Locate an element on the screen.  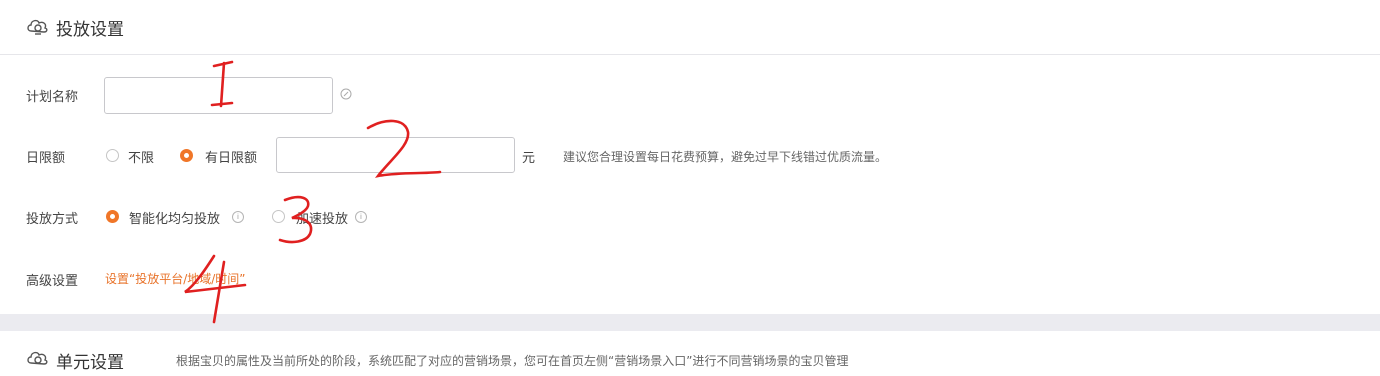
option-unlimited-label: 不限 is located at coordinates (141, 158).